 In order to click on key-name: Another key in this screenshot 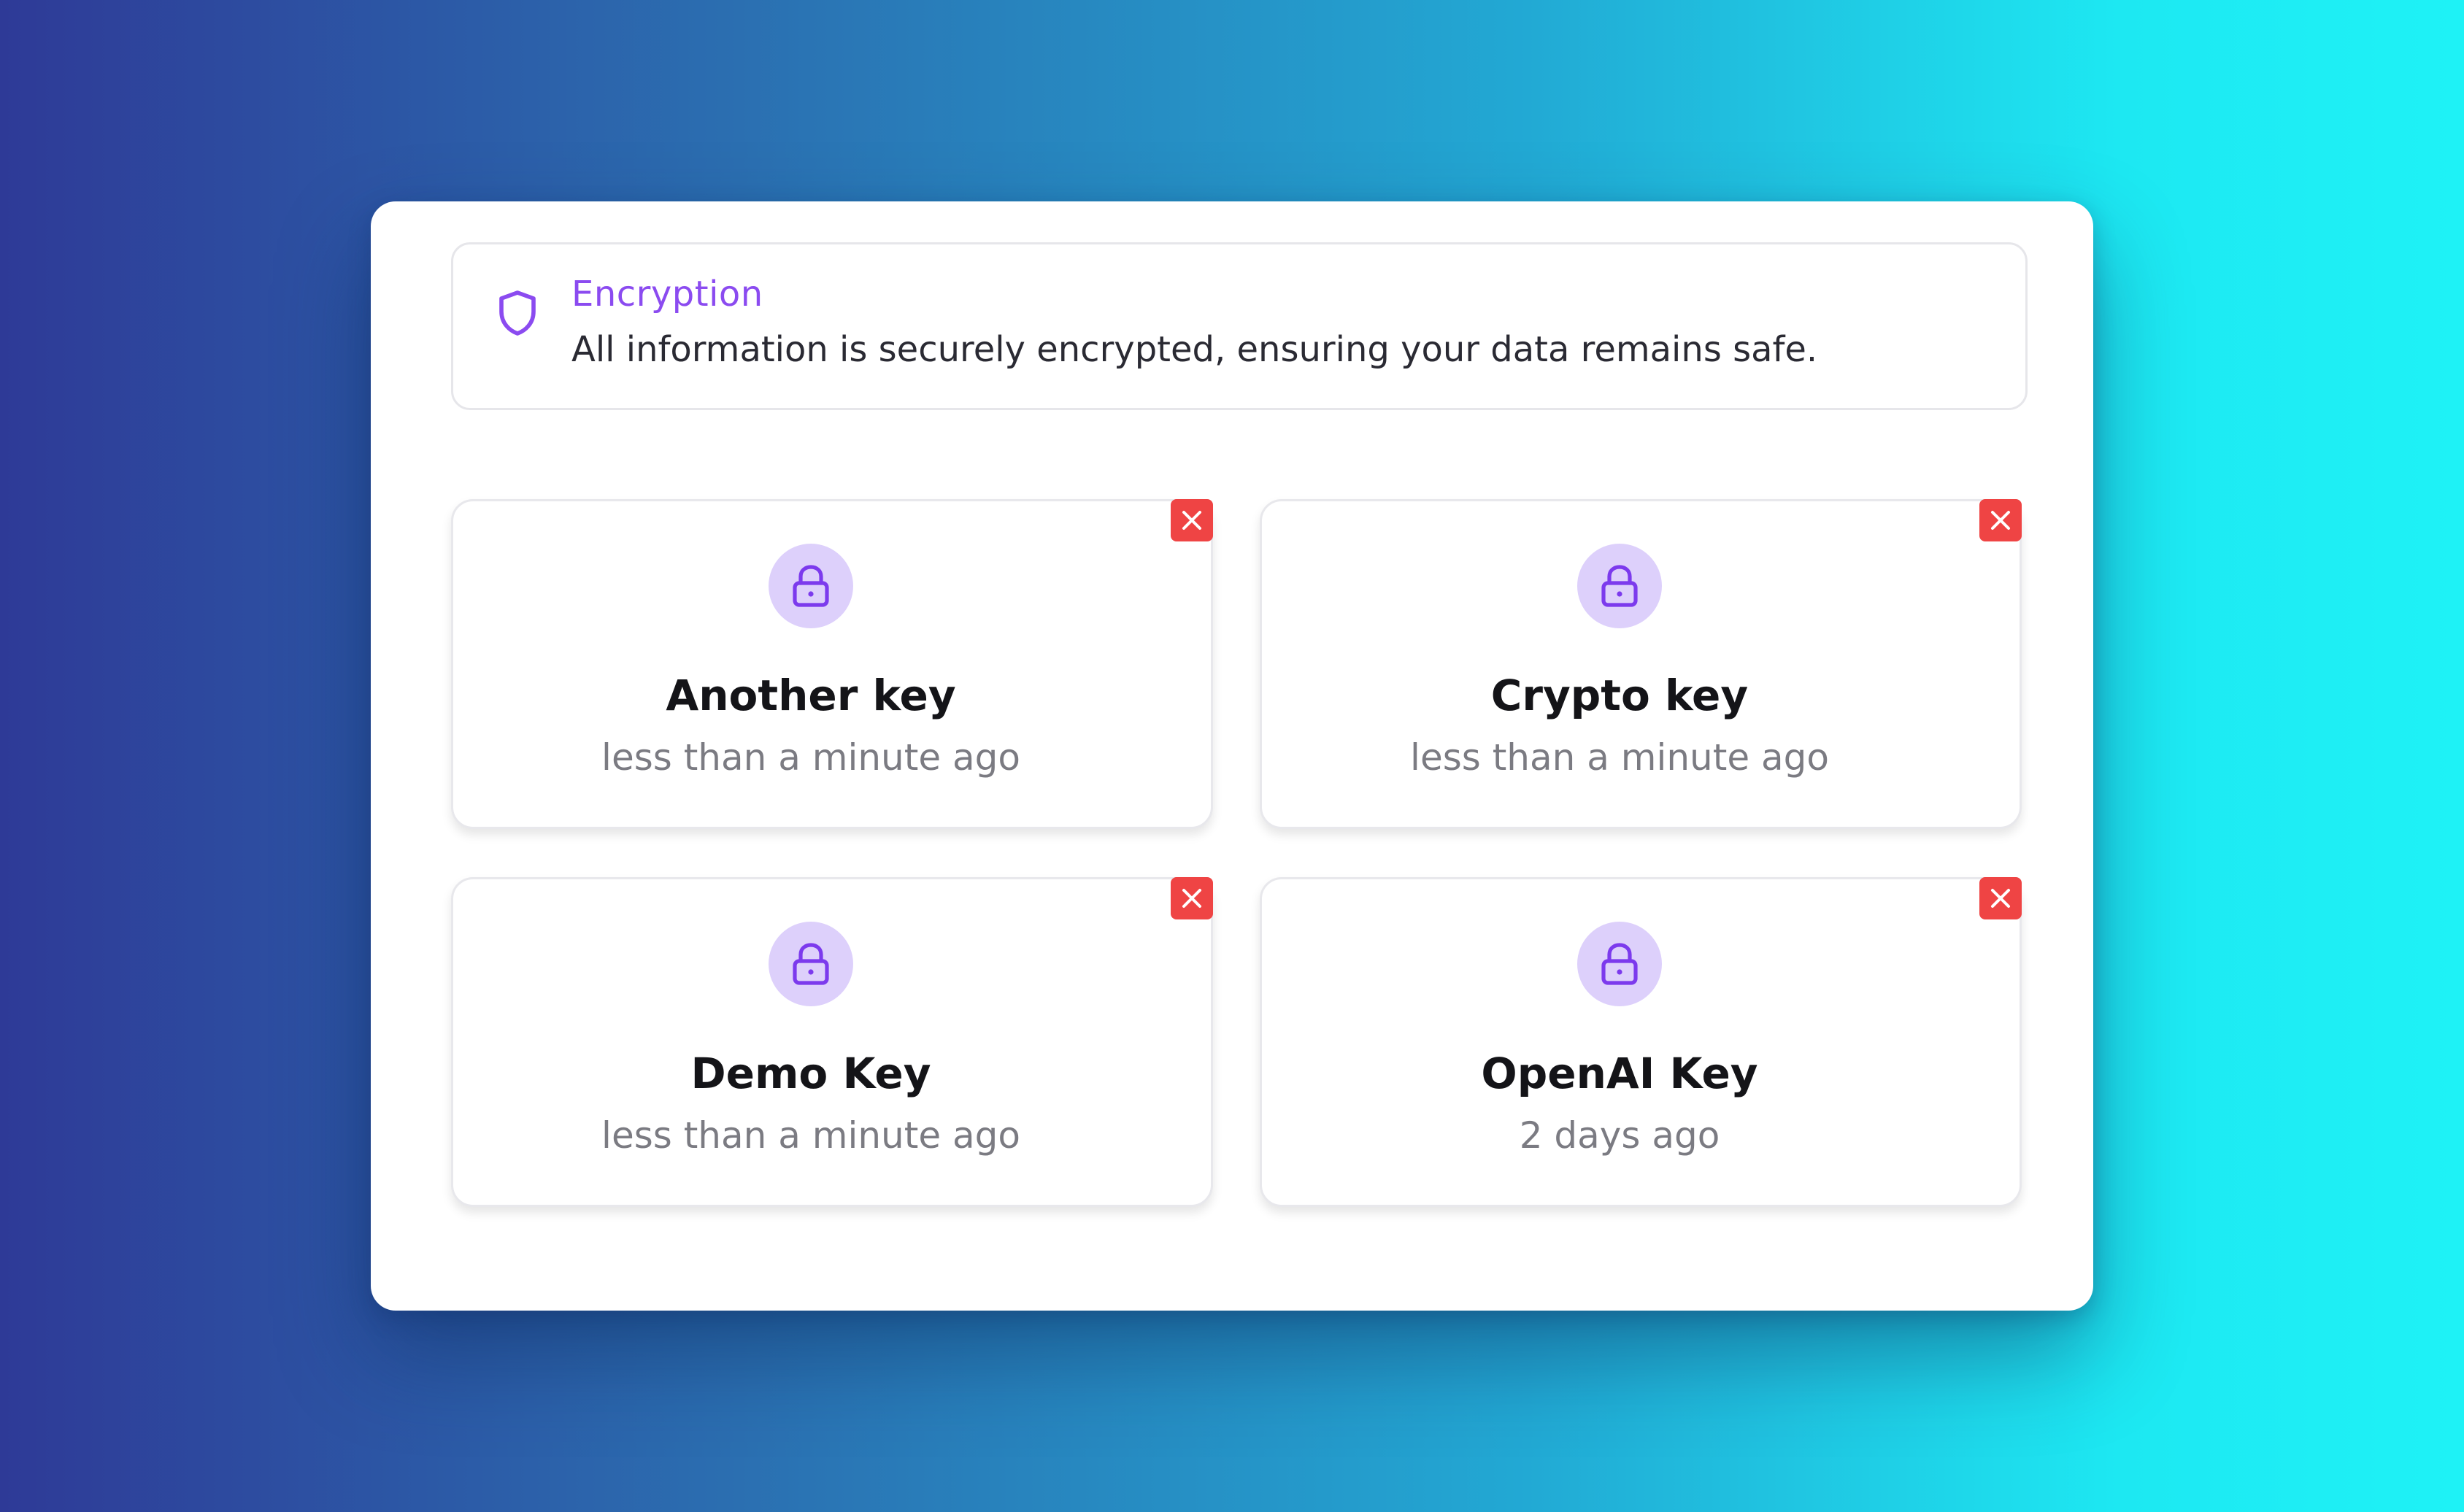, I will do `click(811, 695)`.